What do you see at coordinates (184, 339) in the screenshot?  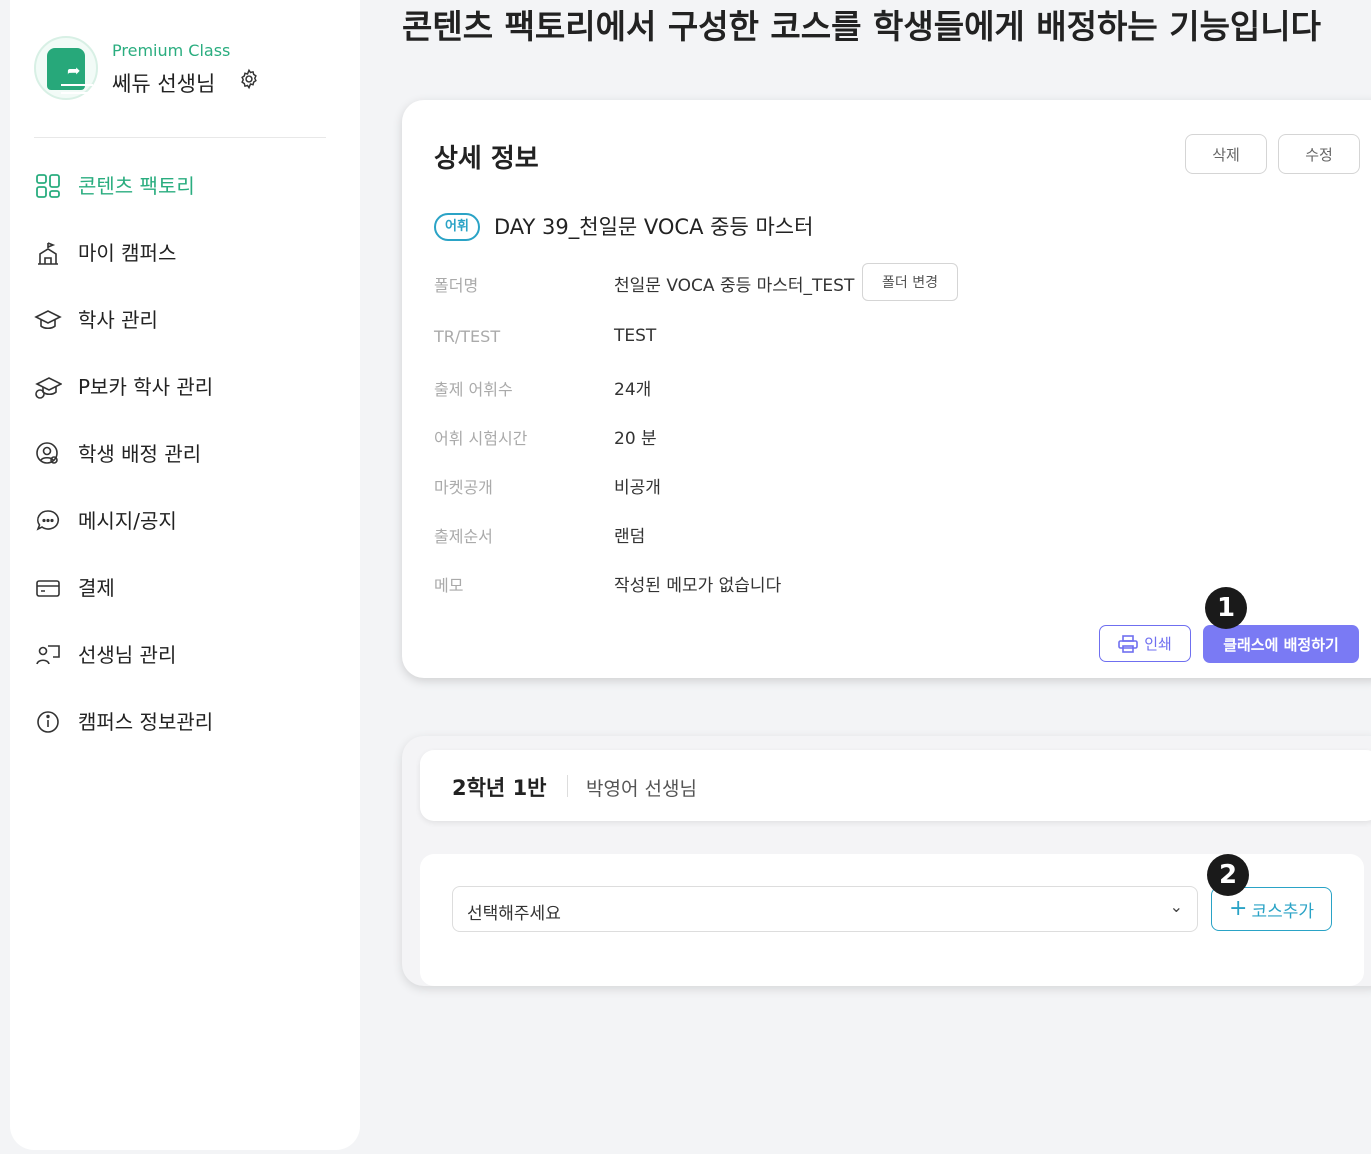 I see `sidebar-item-academic: 학사 관리` at bounding box center [184, 339].